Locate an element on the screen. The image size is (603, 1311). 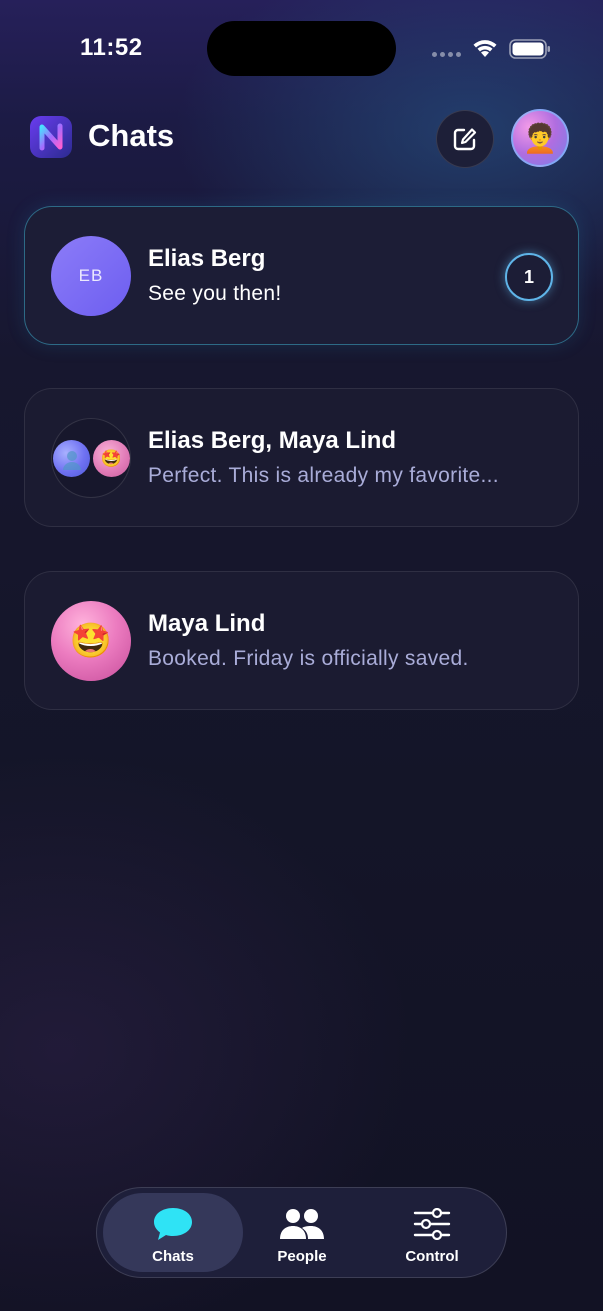
person-silhouette-icon is located at coordinates (71, 460).